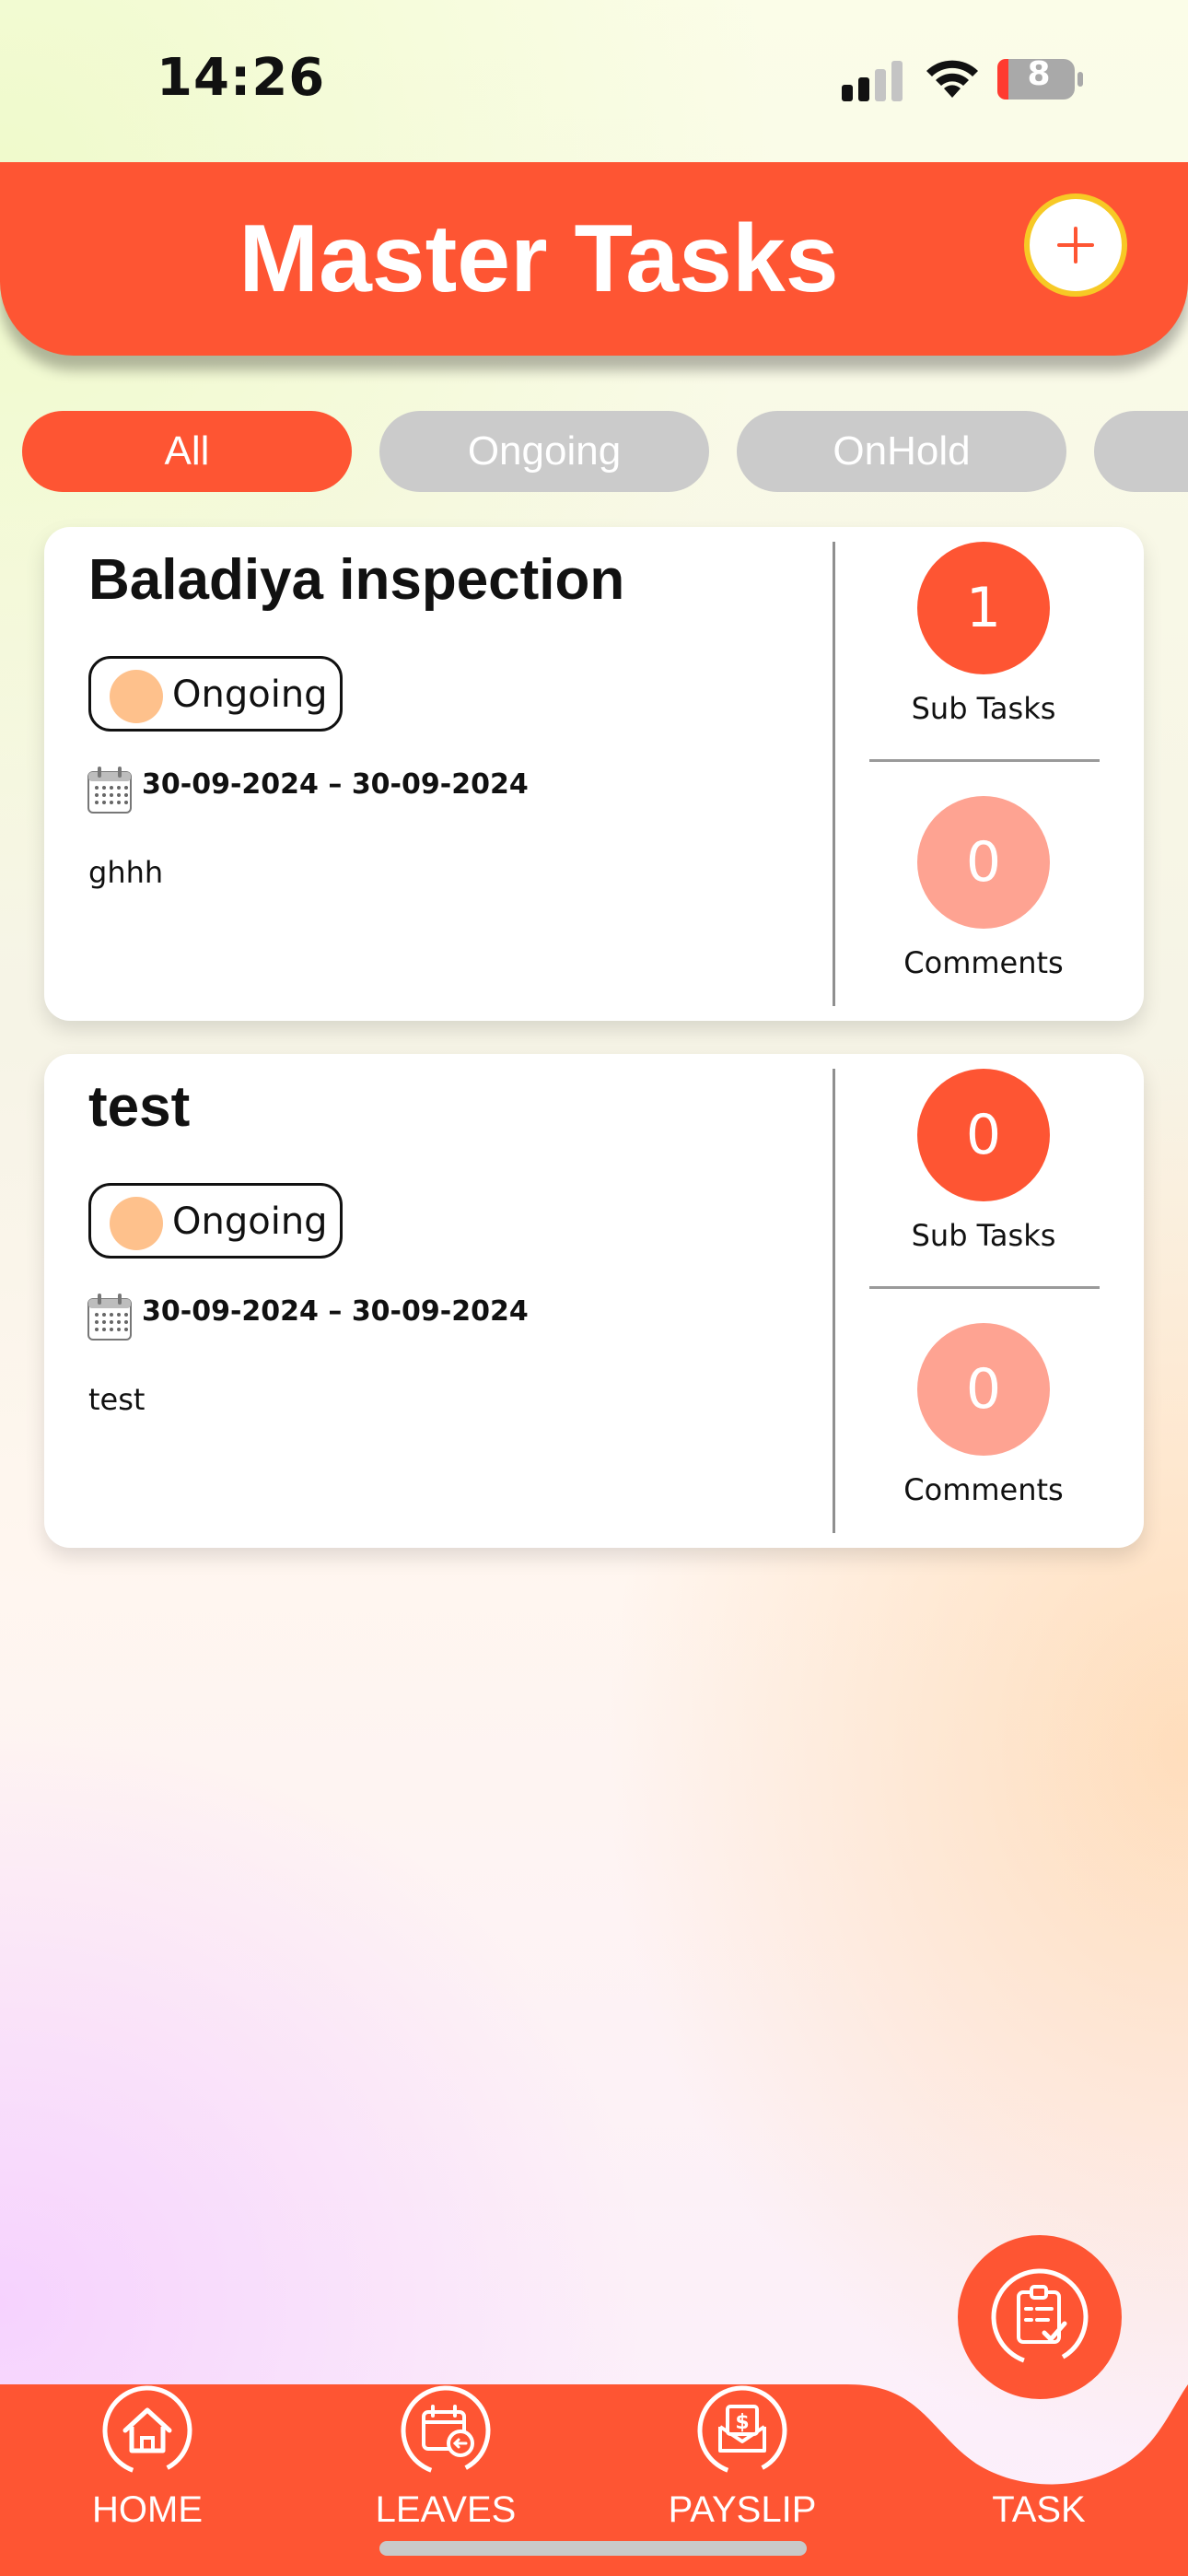  I want to click on page-title: Master Tasks, so click(539, 258).